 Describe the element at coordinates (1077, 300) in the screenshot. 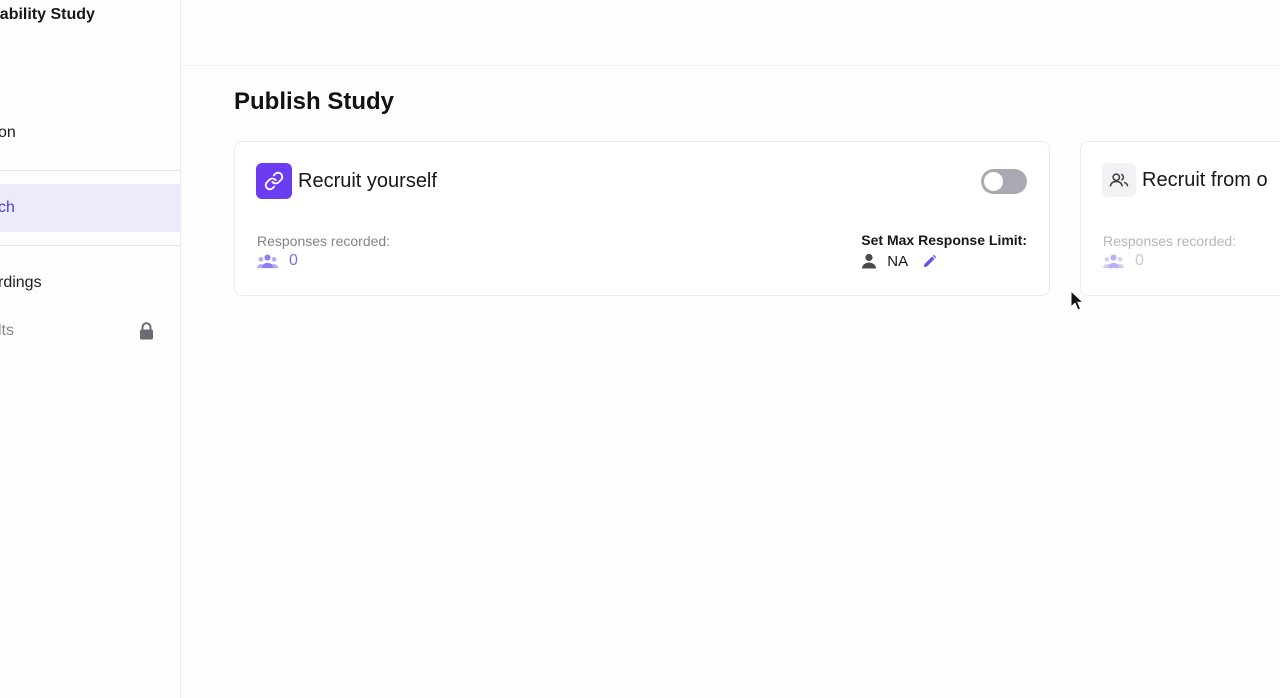

I see `mouse-cursor-icon` at that location.